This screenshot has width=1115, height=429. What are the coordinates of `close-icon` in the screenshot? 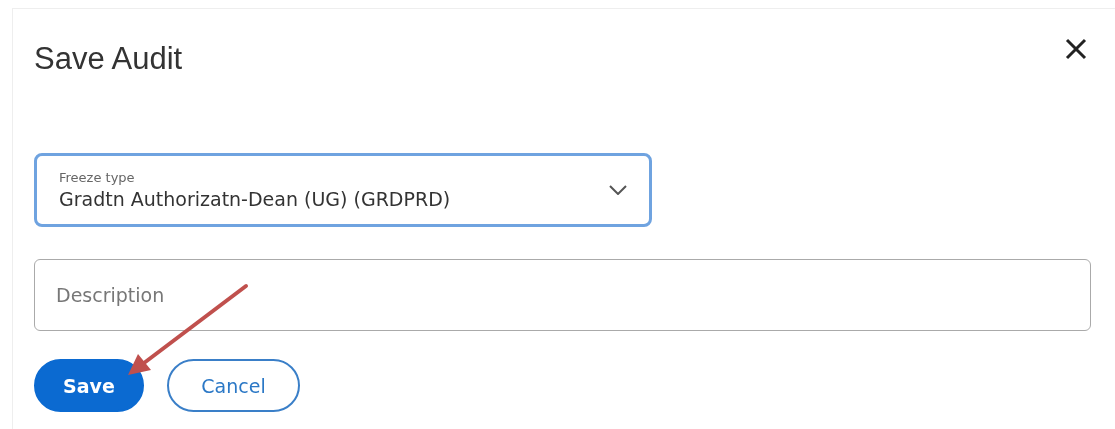 It's located at (1076, 49).